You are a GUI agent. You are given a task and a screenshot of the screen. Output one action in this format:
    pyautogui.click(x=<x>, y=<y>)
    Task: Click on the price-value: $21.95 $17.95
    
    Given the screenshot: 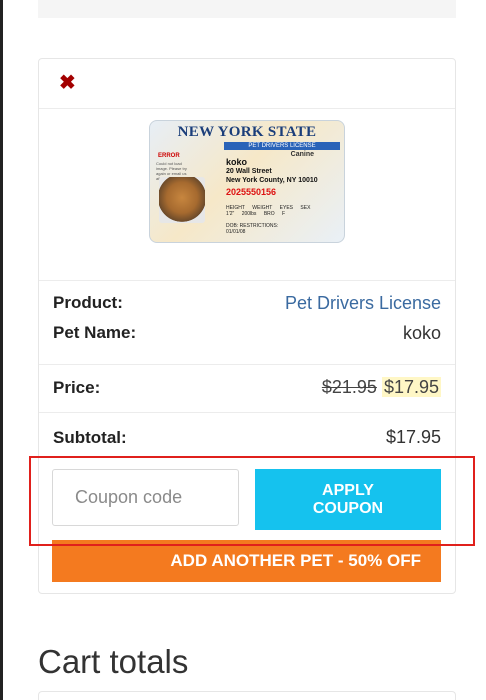 What is the action you would take?
    pyautogui.click(x=381, y=387)
    